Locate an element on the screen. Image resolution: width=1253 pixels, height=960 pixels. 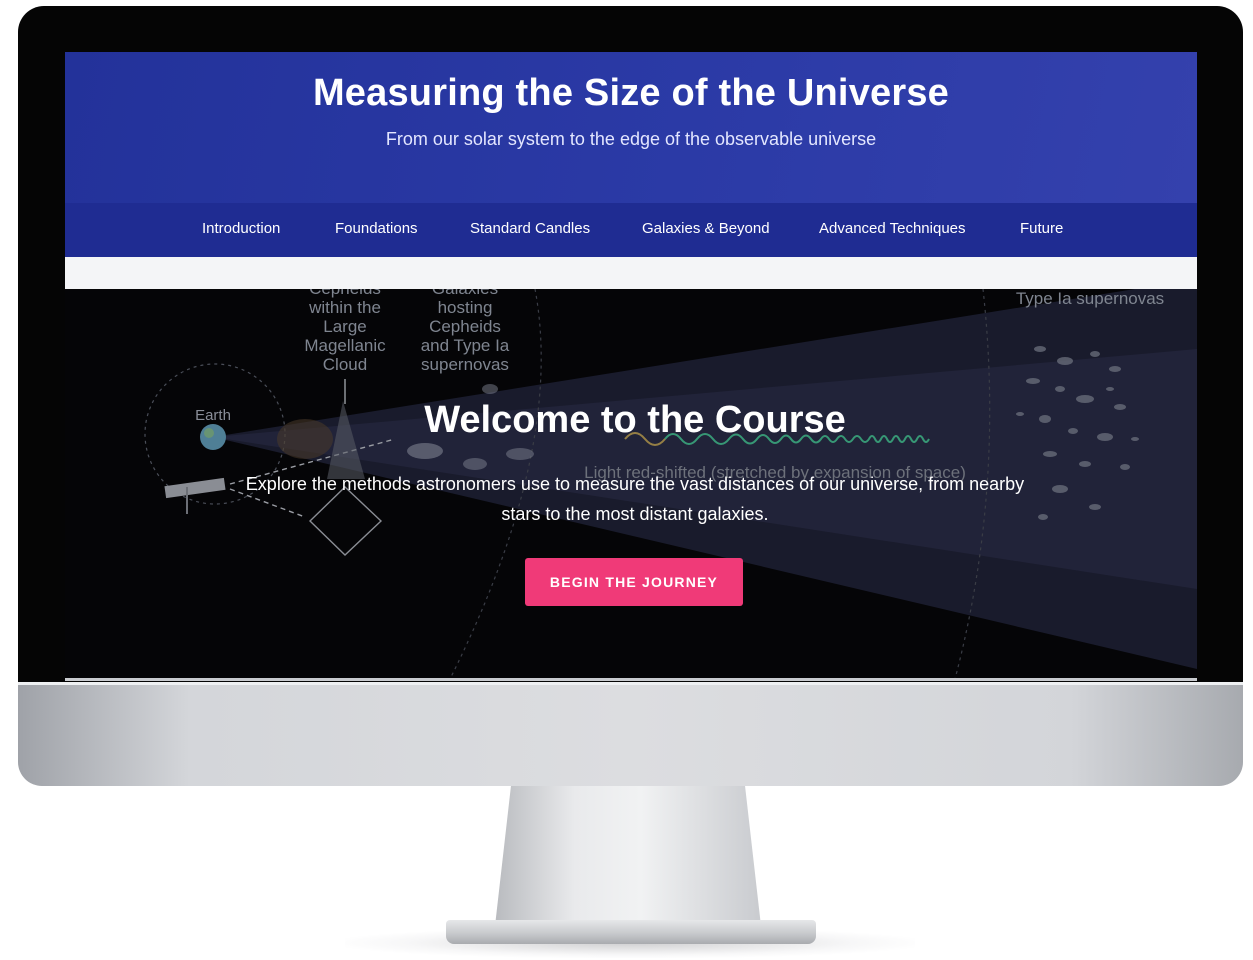
nav-future: Future is located at coordinates (1041, 228).